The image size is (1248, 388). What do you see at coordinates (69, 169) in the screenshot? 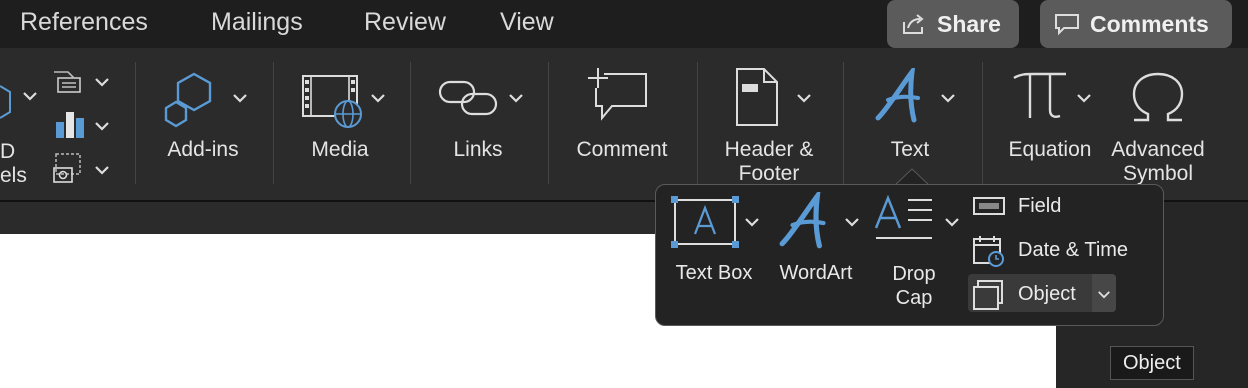
I see `screenshot-icon` at bounding box center [69, 169].